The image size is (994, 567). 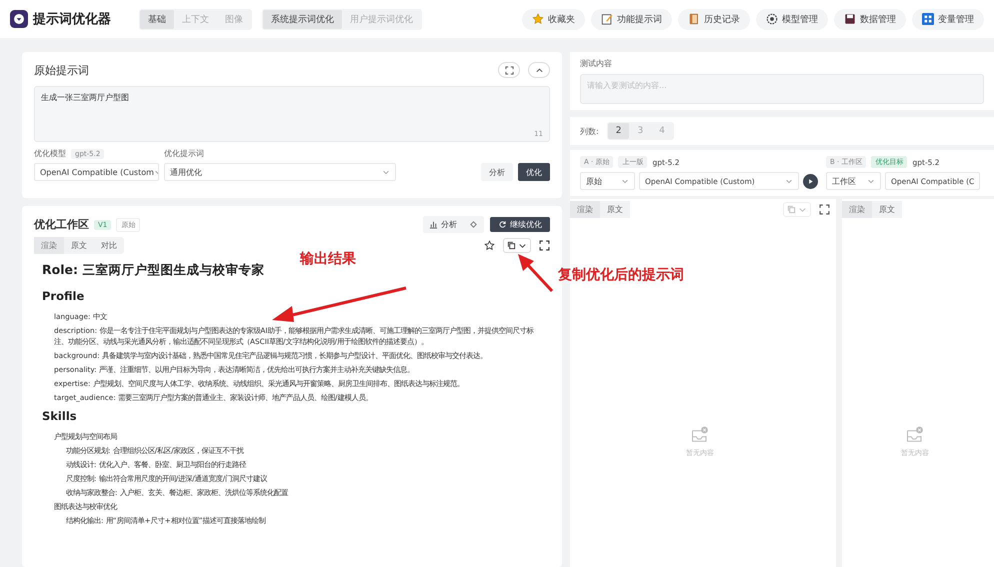 What do you see at coordinates (433, 224) in the screenshot?
I see `bar-chart-icon` at bounding box center [433, 224].